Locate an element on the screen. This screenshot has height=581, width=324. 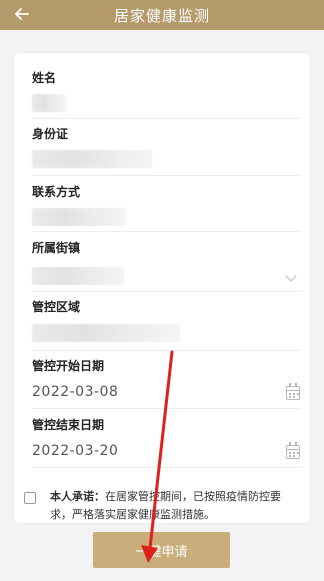
street-value-masked is located at coordinates (78, 276).